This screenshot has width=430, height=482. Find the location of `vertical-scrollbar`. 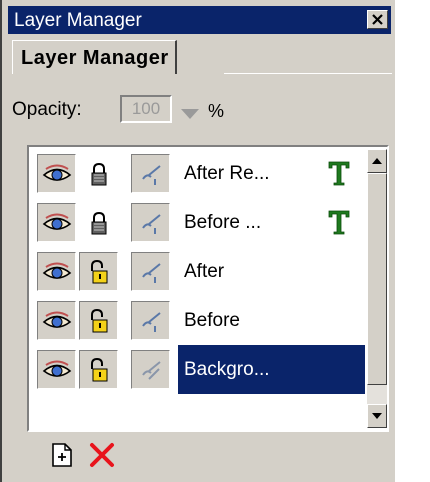

vertical-scrollbar is located at coordinates (377, 288).